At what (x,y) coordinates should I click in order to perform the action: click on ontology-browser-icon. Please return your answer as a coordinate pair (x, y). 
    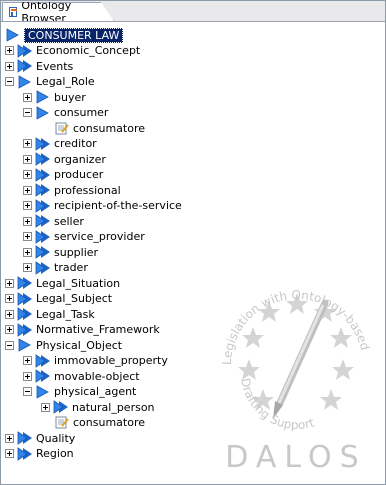
    Looking at the image, I should click on (13, 12).